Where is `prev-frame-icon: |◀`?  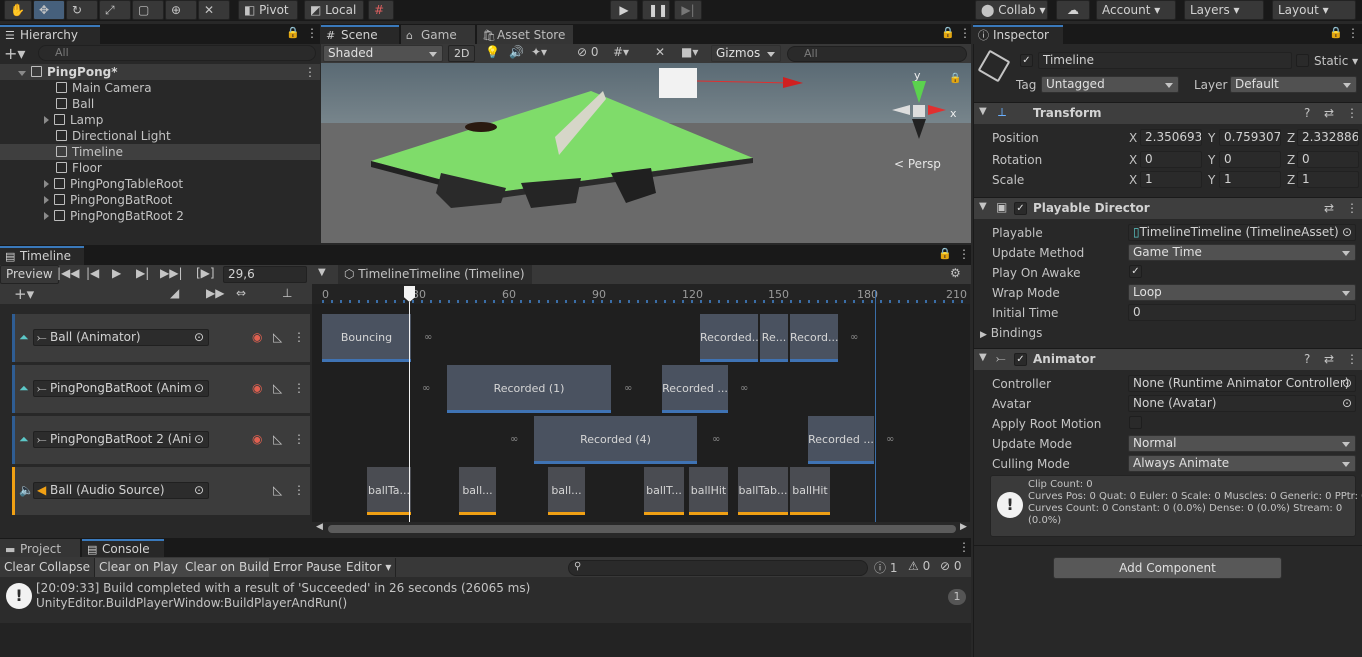 prev-frame-icon: |◀ is located at coordinates (92, 273).